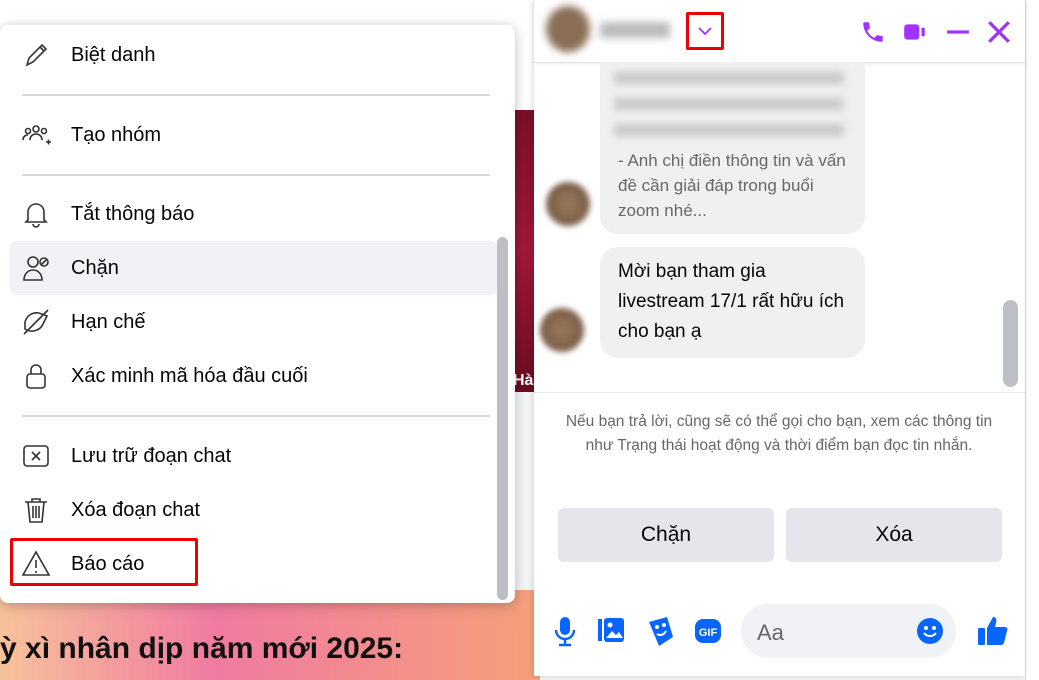 The height and width of the screenshot is (680, 1039). I want to click on contact-name-blurred, so click(635, 30).